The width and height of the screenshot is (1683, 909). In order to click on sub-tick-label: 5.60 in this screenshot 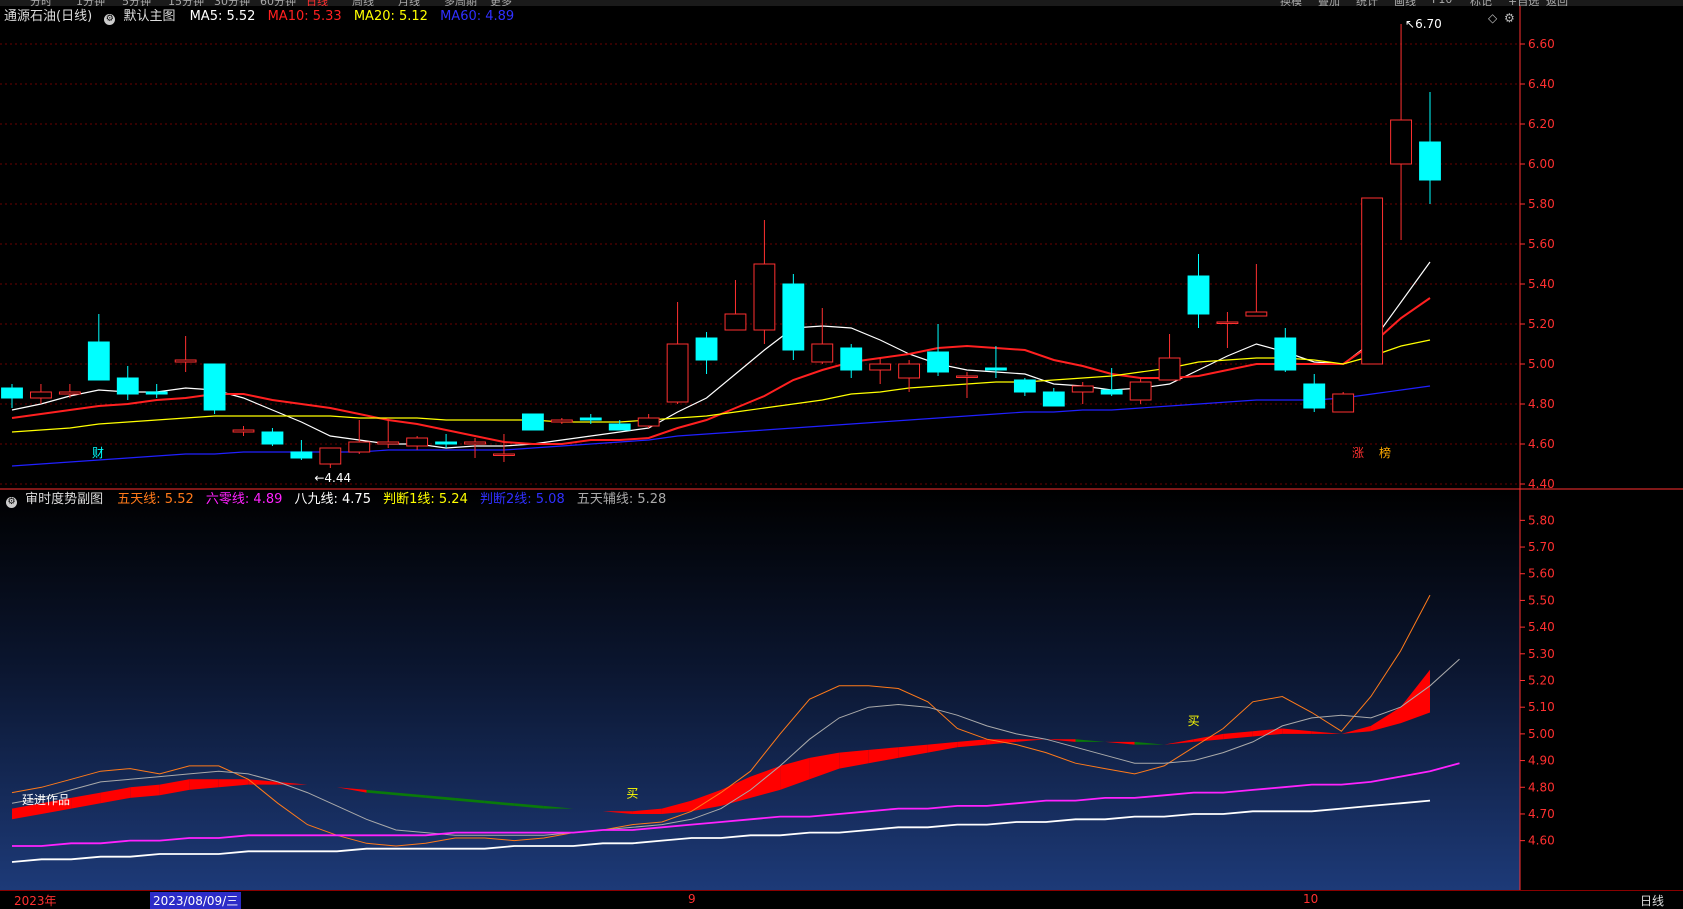, I will do `click(1541, 574)`.